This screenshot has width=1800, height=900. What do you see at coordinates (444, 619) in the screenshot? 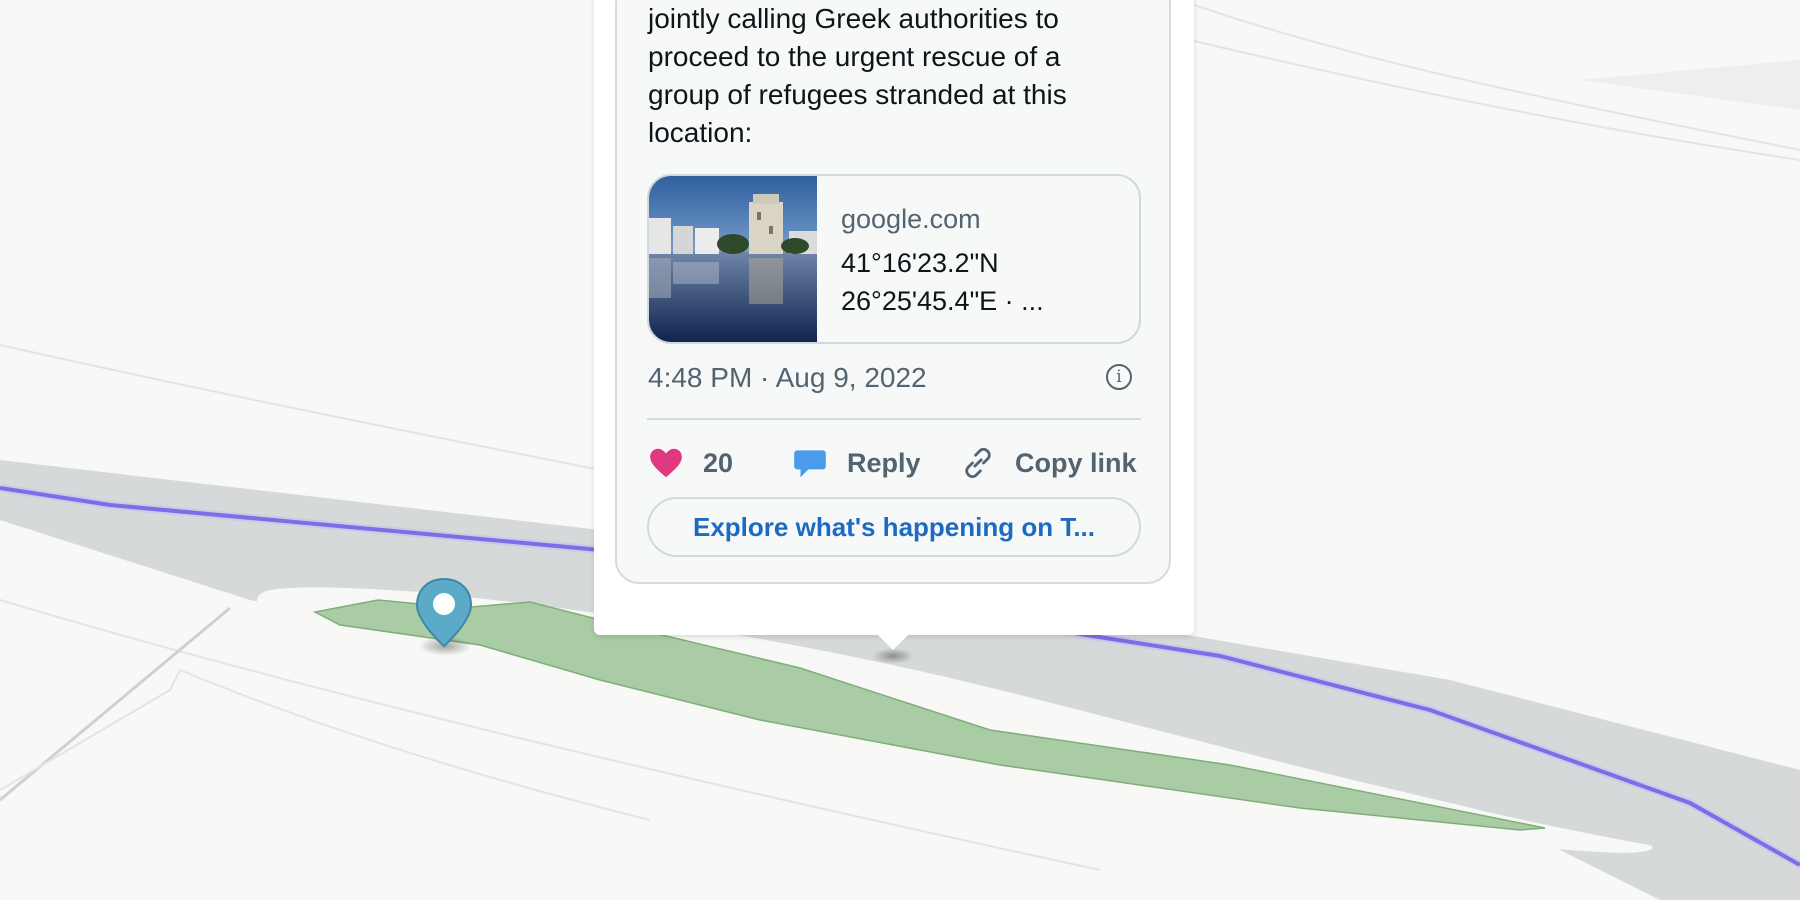
I see `map-pin-icon` at bounding box center [444, 619].